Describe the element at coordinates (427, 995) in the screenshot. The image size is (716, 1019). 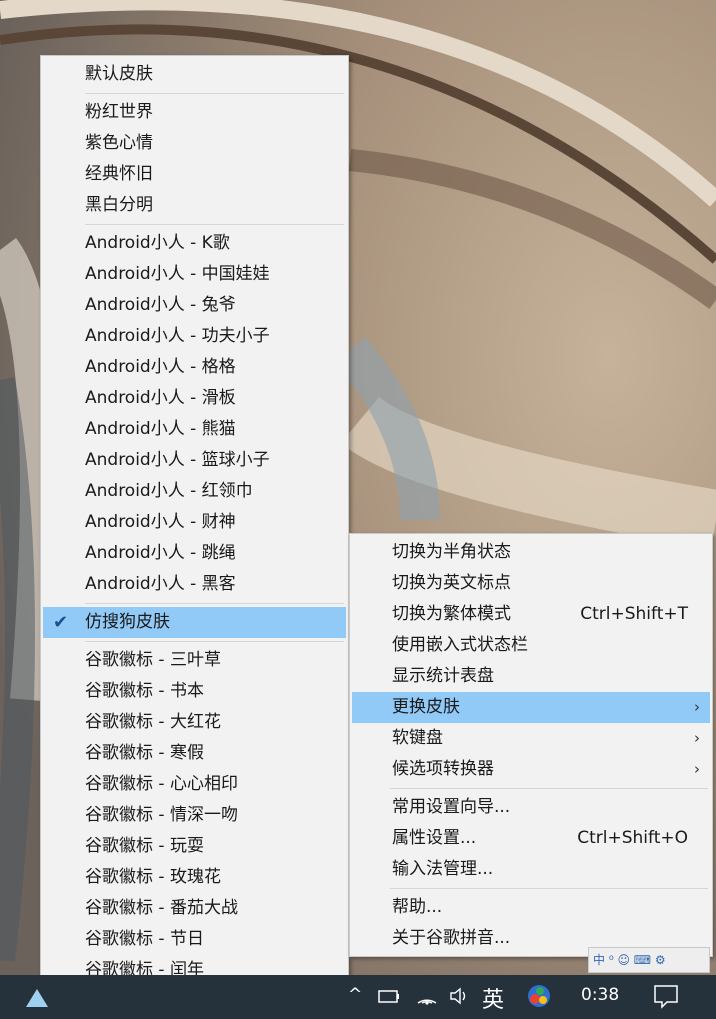
I see `wifi-icon` at that location.